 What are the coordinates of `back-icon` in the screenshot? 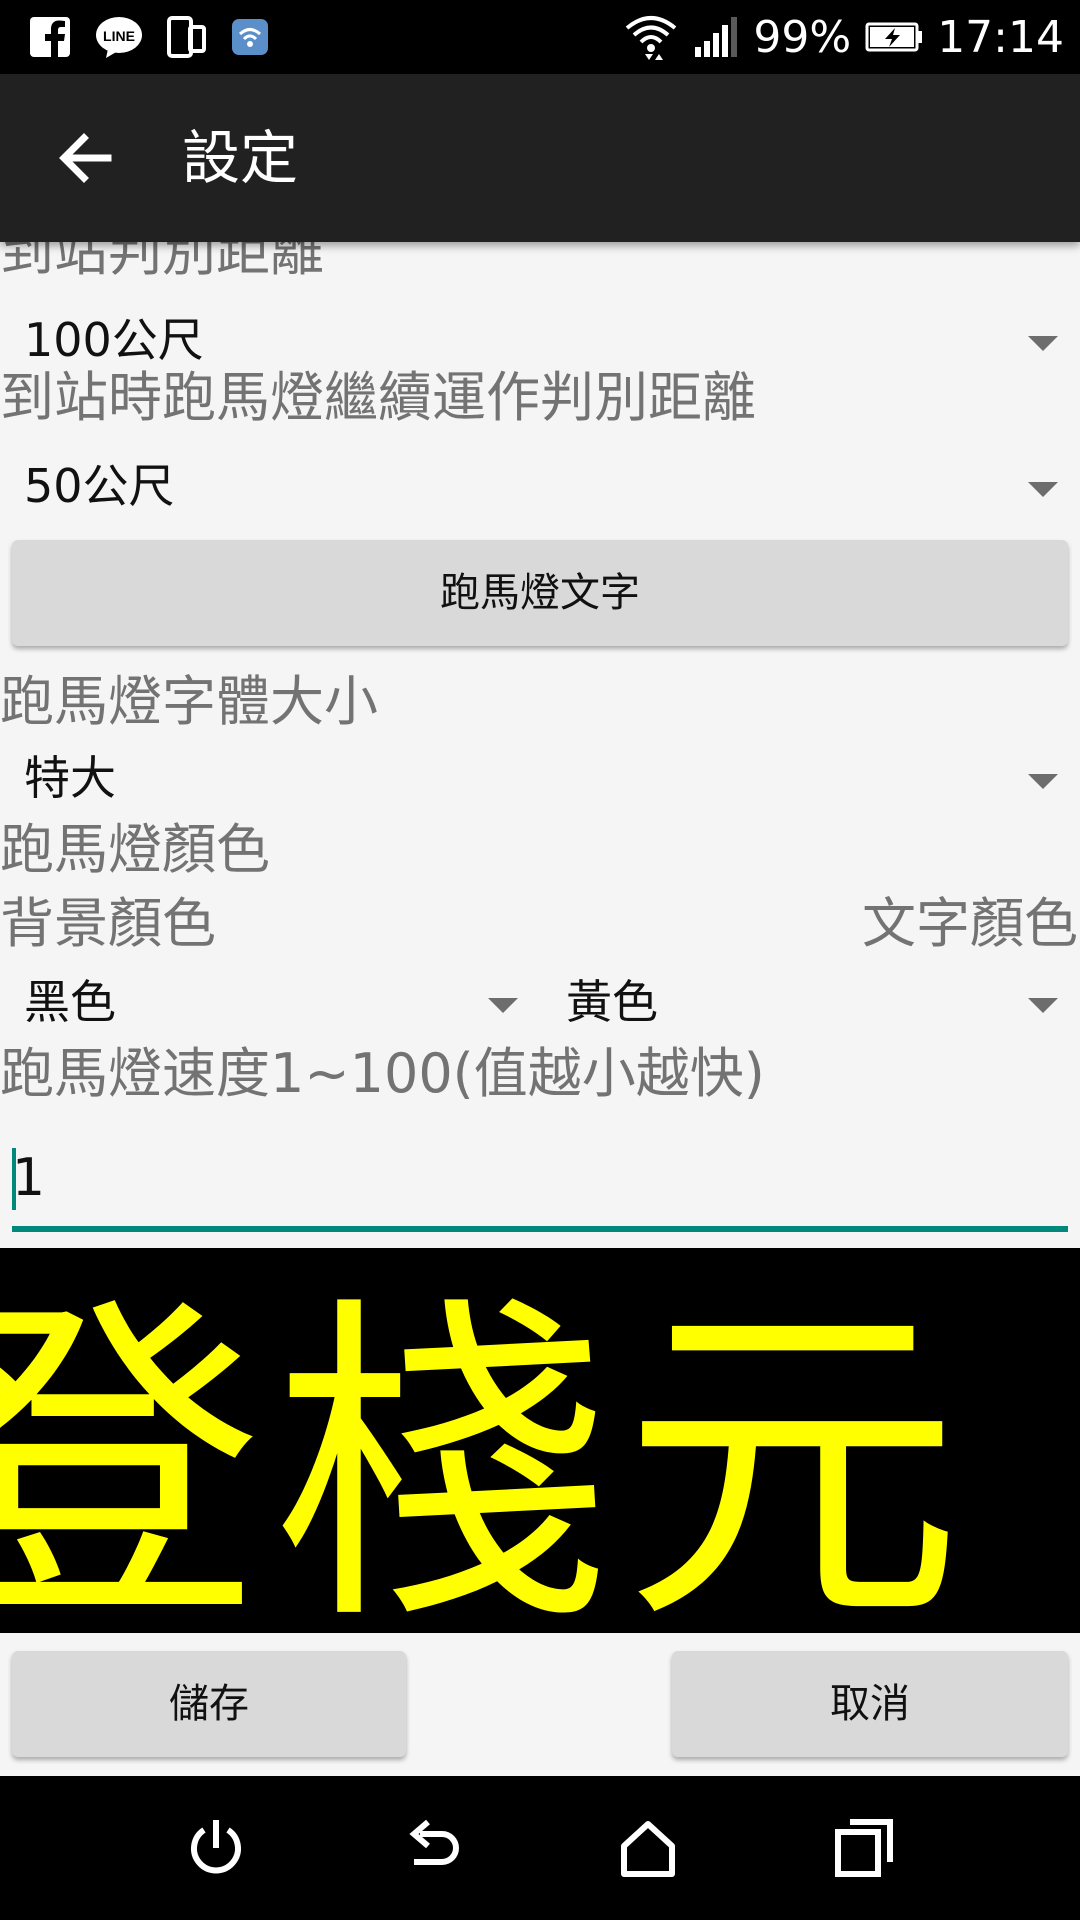 It's located at (432, 1848).